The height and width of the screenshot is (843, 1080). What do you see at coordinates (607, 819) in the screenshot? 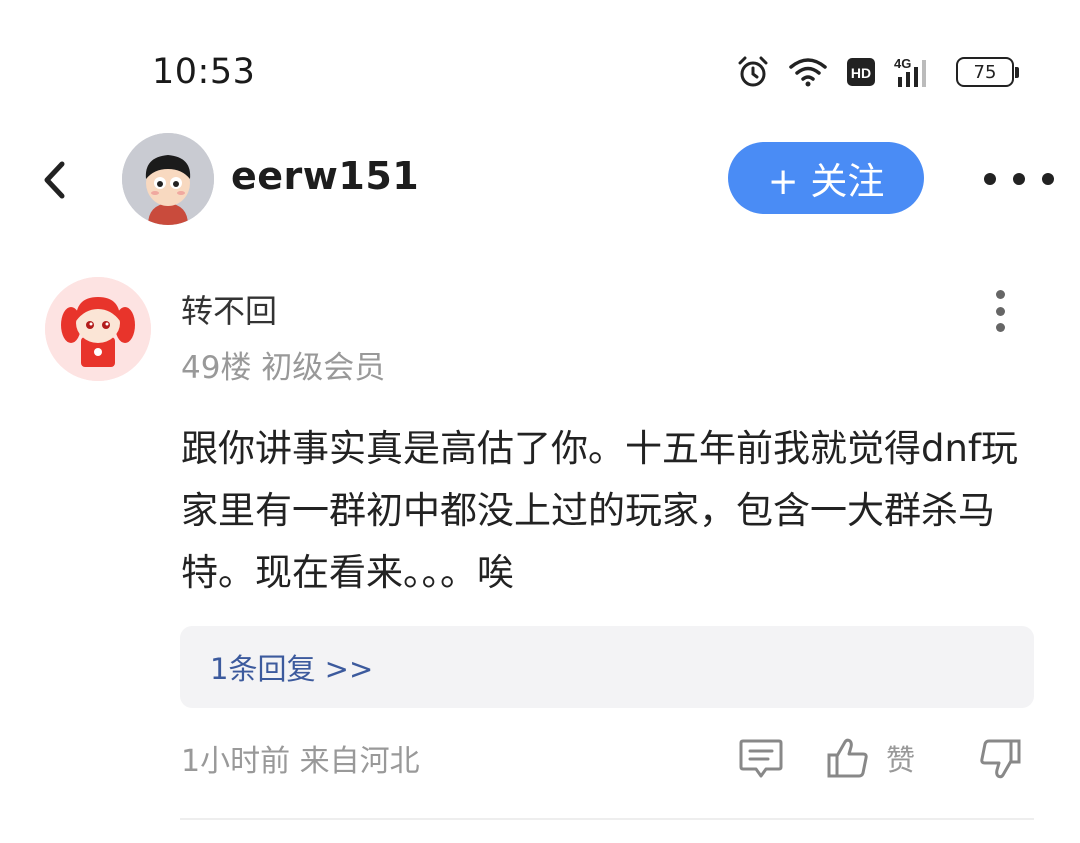
I see `divider` at bounding box center [607, 819].